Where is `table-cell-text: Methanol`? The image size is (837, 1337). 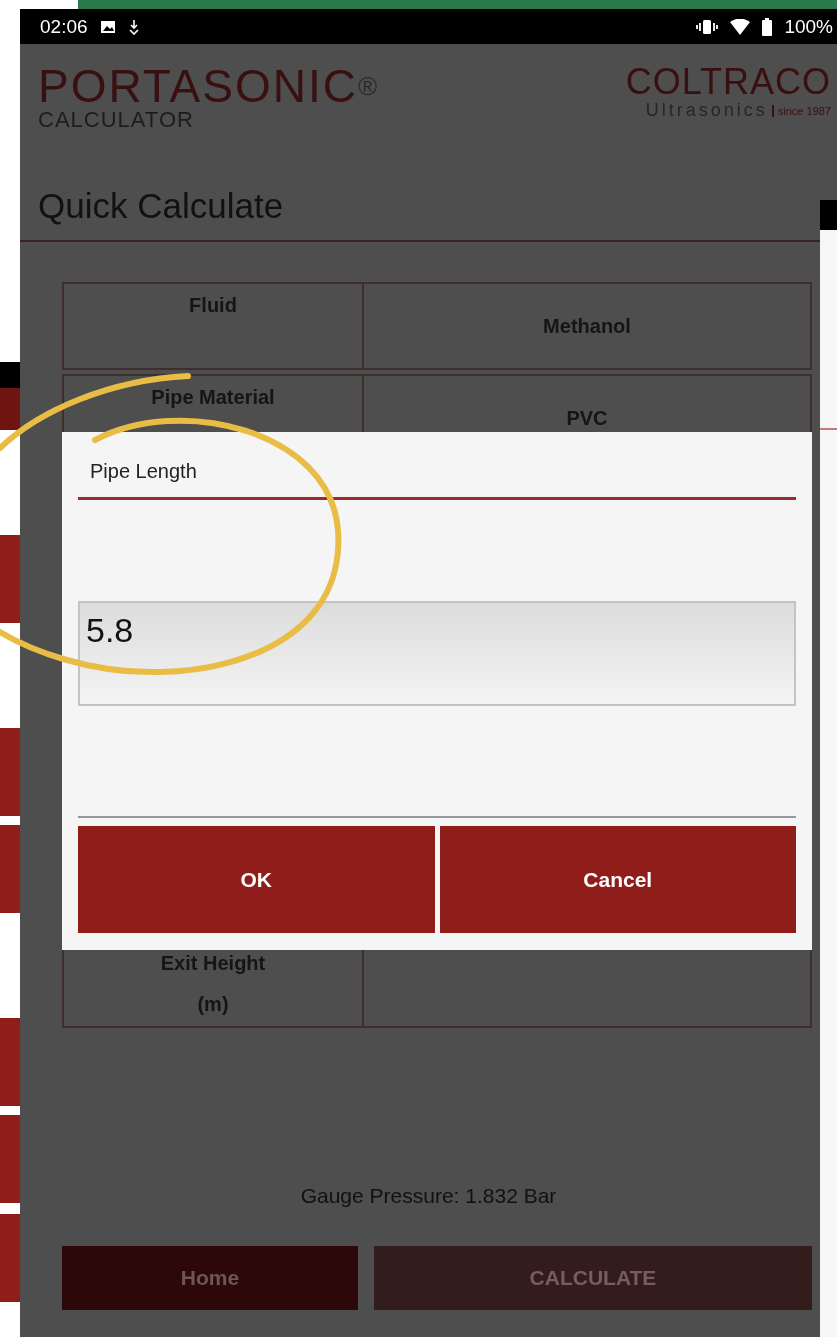 table-cell-text: Methanol is located at coordinates (587, 326).